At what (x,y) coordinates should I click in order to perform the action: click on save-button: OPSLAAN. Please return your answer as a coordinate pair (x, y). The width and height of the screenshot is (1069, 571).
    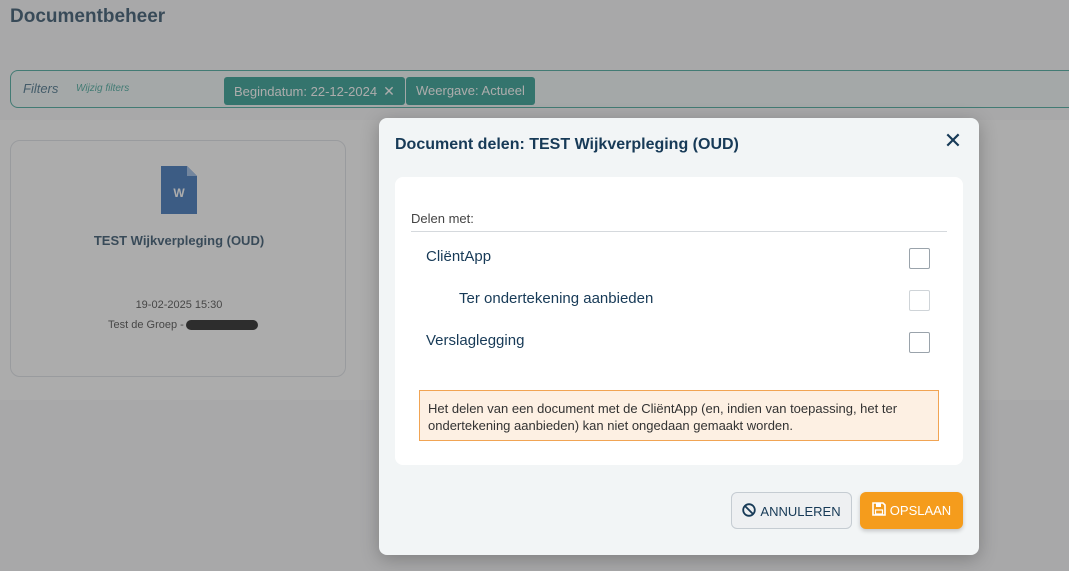
    Looking at the image, I should click on (911, 510).